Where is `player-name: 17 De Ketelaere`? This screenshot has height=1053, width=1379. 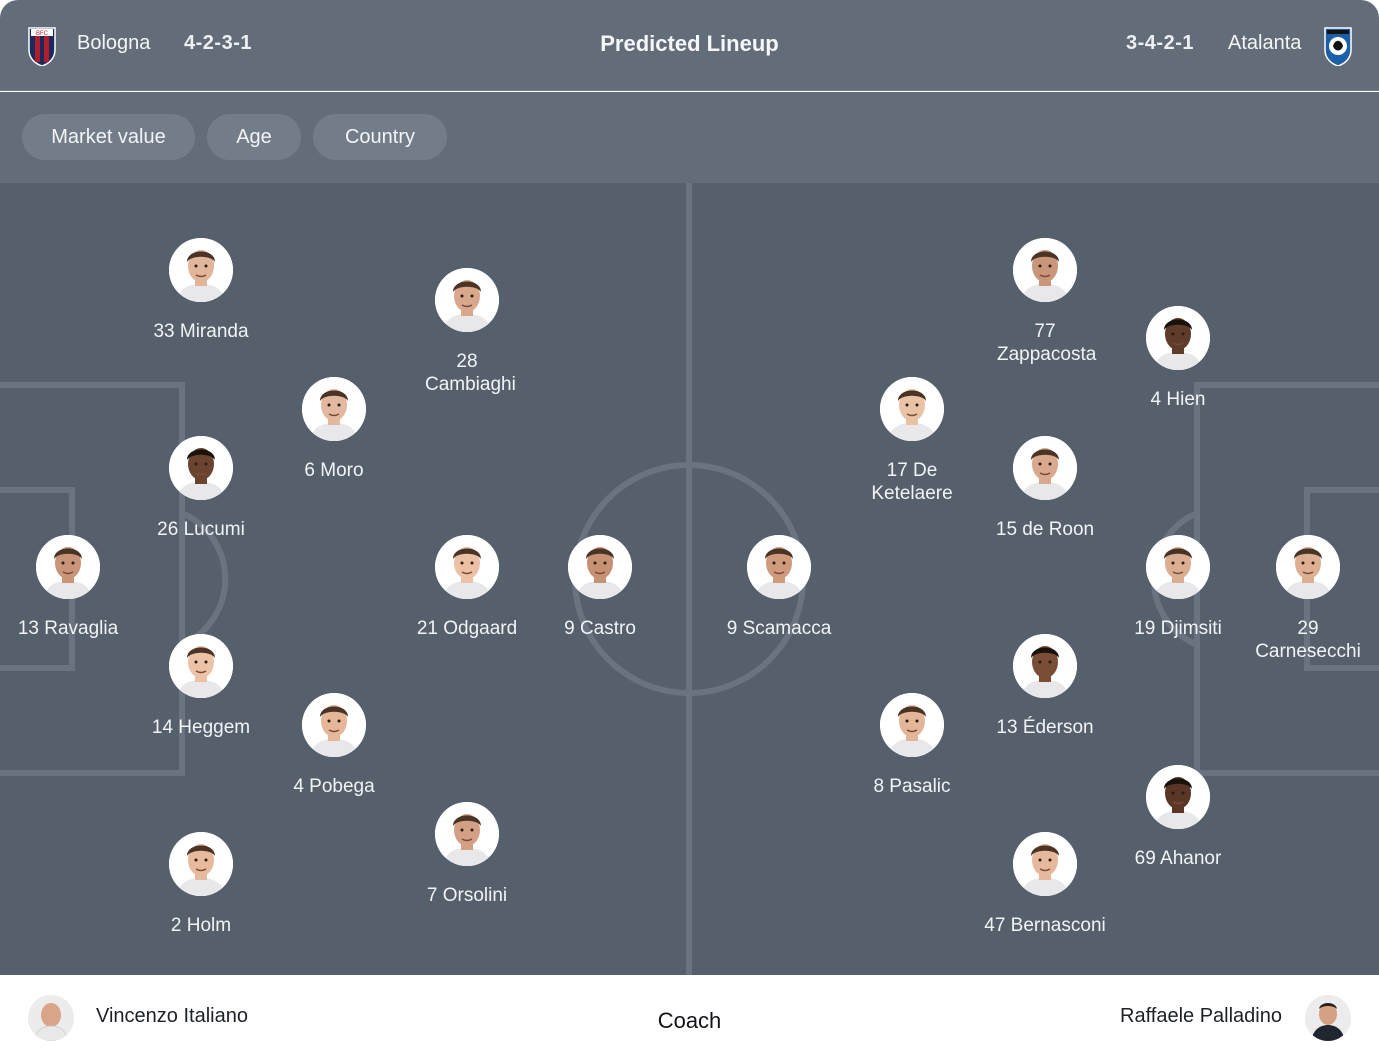
player-name: 17 De Ketelaere is located at coordinates (912, 482).